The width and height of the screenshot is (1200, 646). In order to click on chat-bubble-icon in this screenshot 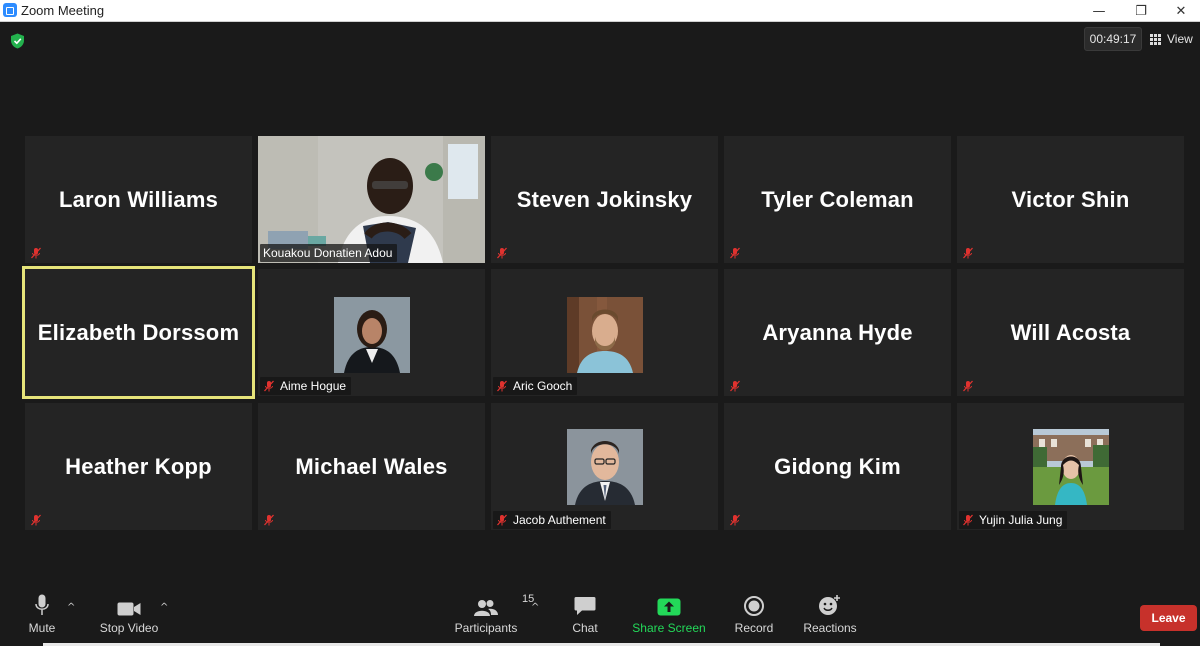, I will do `click(585, 606)`.